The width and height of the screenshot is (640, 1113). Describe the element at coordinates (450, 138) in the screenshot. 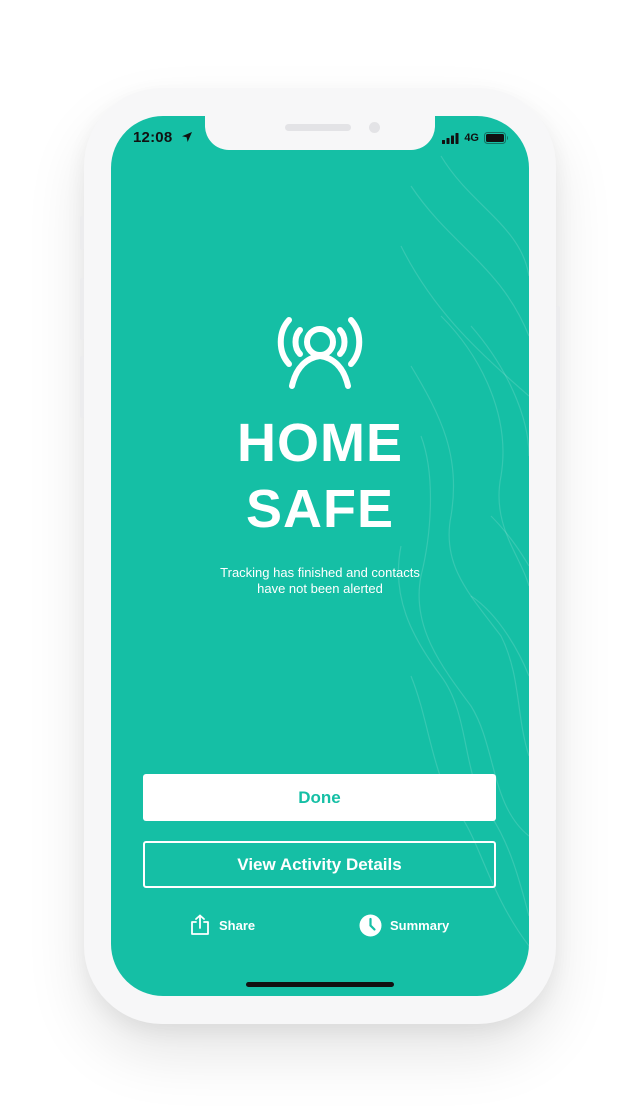

I see `cellular-signal-icon` at that location.